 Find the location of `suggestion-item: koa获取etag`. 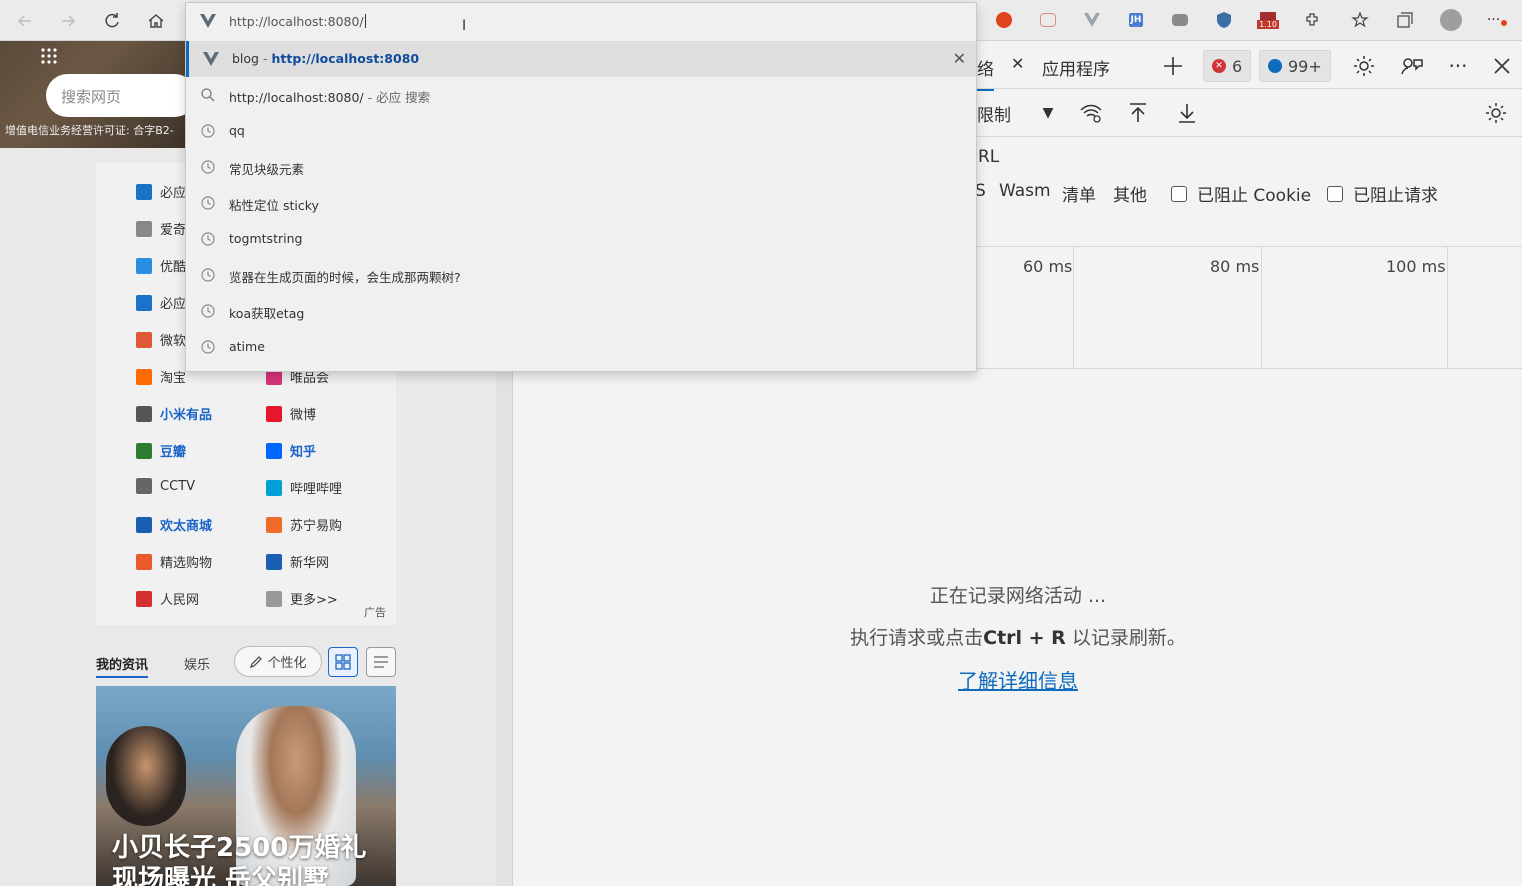

suggestion-item: koa获取etag is located at coordinates (581, 311).